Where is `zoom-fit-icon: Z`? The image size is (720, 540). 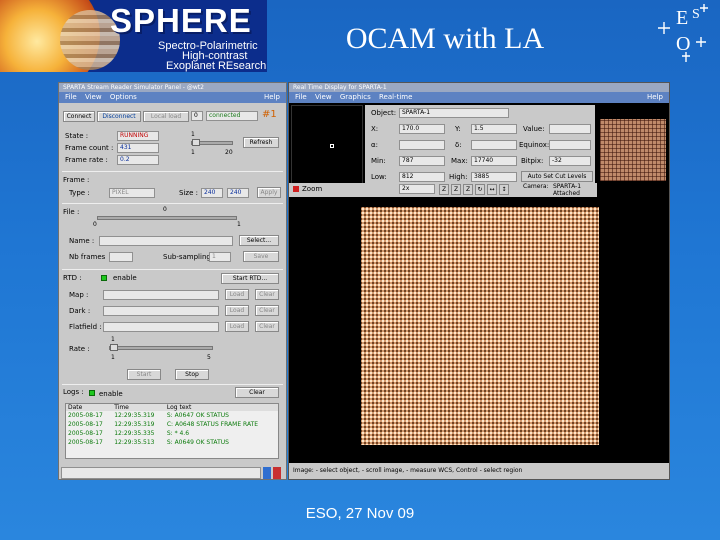 zoom-fit-icon: Z is located at coordinates (468, 189).